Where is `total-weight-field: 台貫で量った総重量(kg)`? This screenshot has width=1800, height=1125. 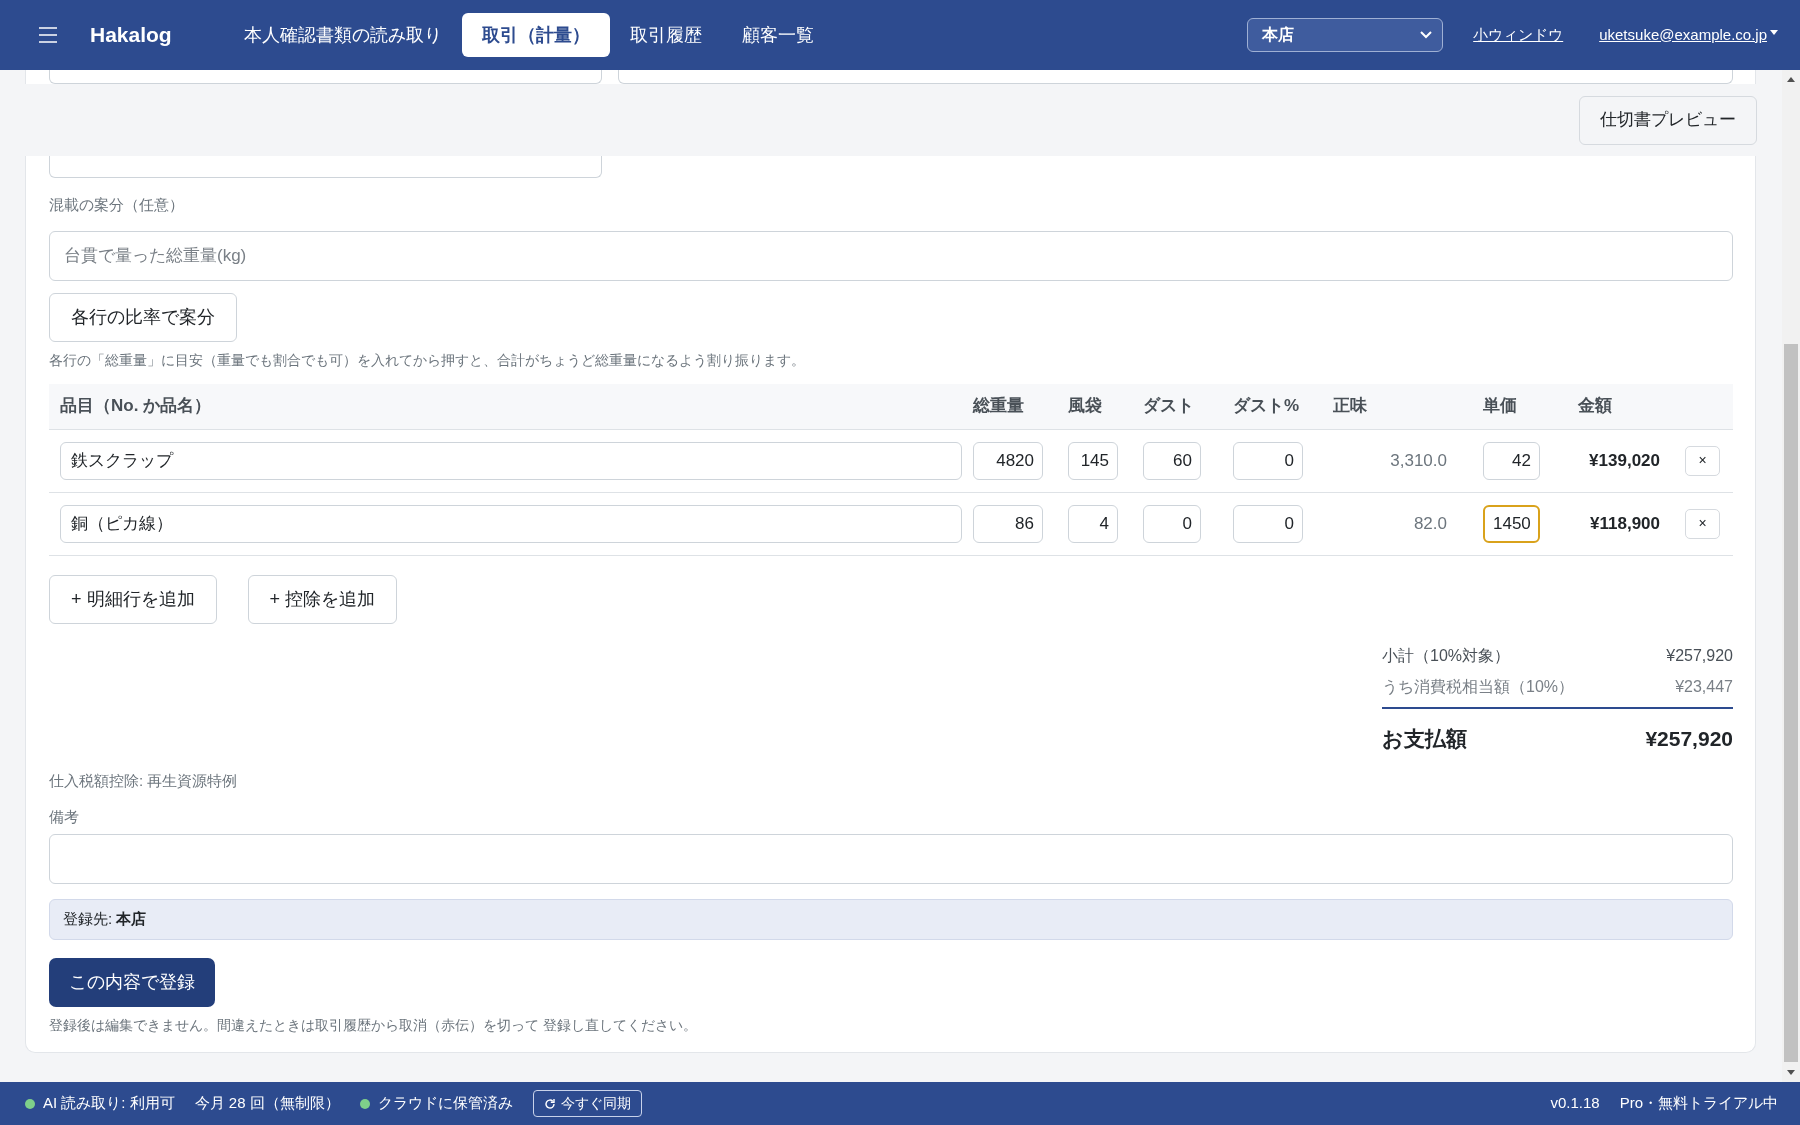
total-weight-field: 台貫で量った総重量(kg) is located at coordinates (891, 255).